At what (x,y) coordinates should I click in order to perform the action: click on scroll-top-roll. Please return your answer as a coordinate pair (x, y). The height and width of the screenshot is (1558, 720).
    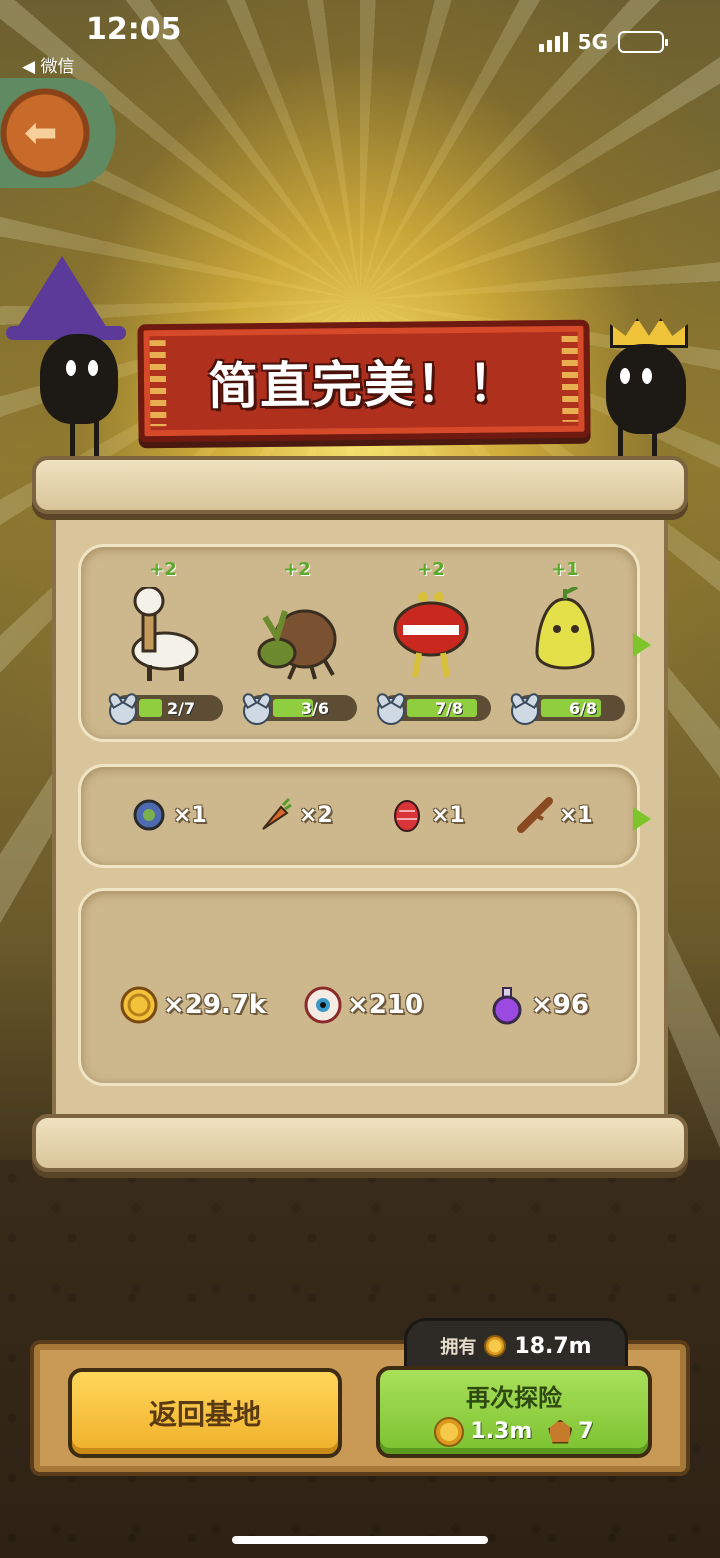
    Looking at the image, I should click on (360, 485).